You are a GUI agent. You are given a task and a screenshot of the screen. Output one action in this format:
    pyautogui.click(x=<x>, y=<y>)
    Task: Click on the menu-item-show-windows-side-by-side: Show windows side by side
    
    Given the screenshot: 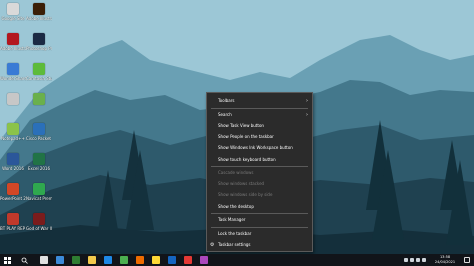 What is the action you would take?
    pyautogui.click(x=259, y=195)
    